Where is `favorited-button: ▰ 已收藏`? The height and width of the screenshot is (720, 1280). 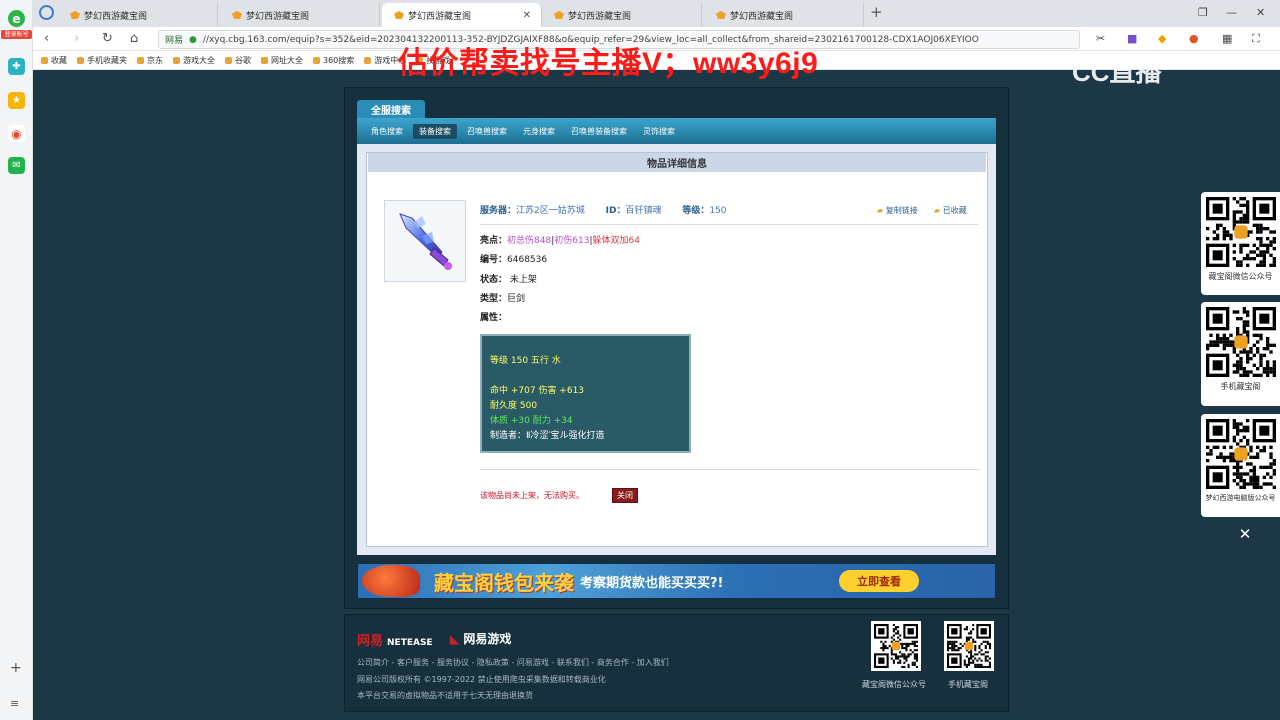
favorited-button: ▰ 已收藏 is located at coordinates (950, 210).